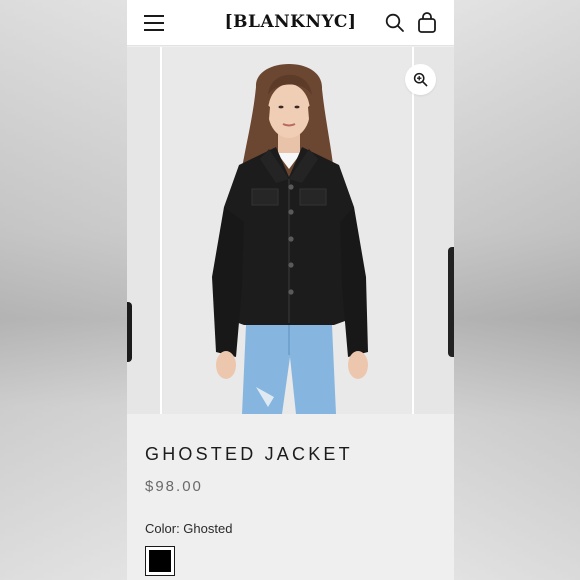  Describe the element at coordinates (290, 23) in the screenshot. I see `site-header: [BLANKNYC]` at that location.